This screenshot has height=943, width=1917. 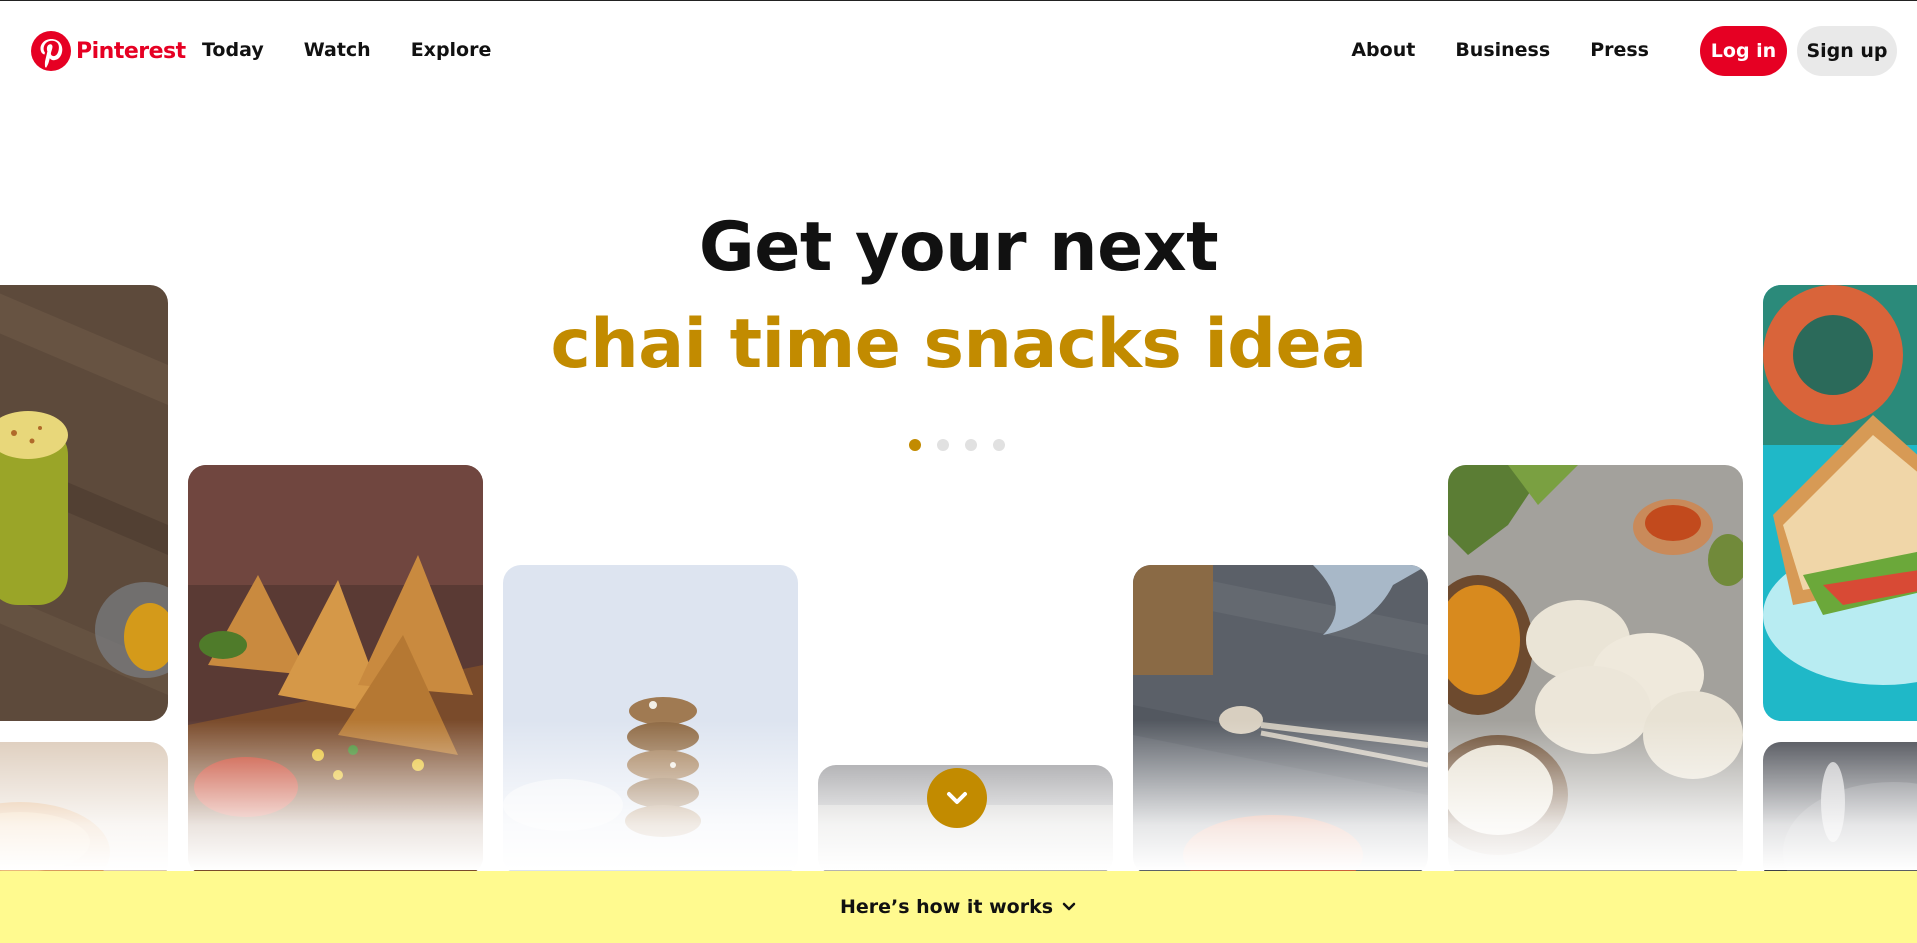 I want to click on how-it-works-bar: Here’s how it works, so click(x=958, y=907).